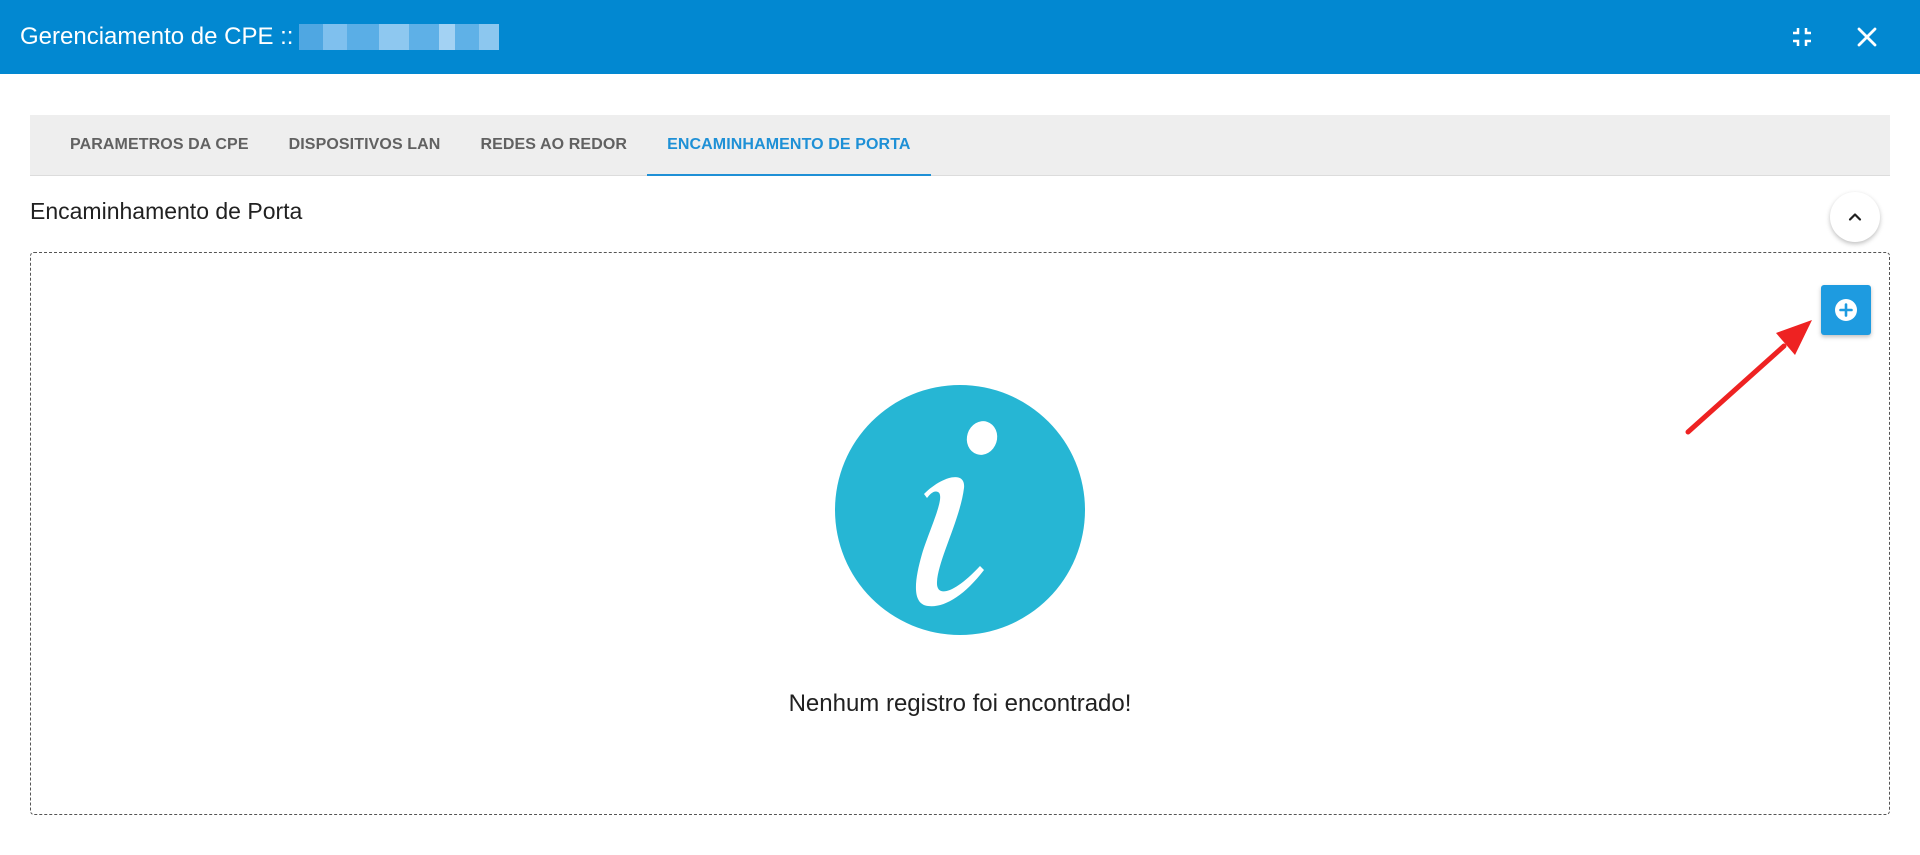 This screenshot has width=1920, height=855. Describe the element at coordinates (166, 211) in the screenshot. I see `section-title: Encaminhamento de Porta` at that location.